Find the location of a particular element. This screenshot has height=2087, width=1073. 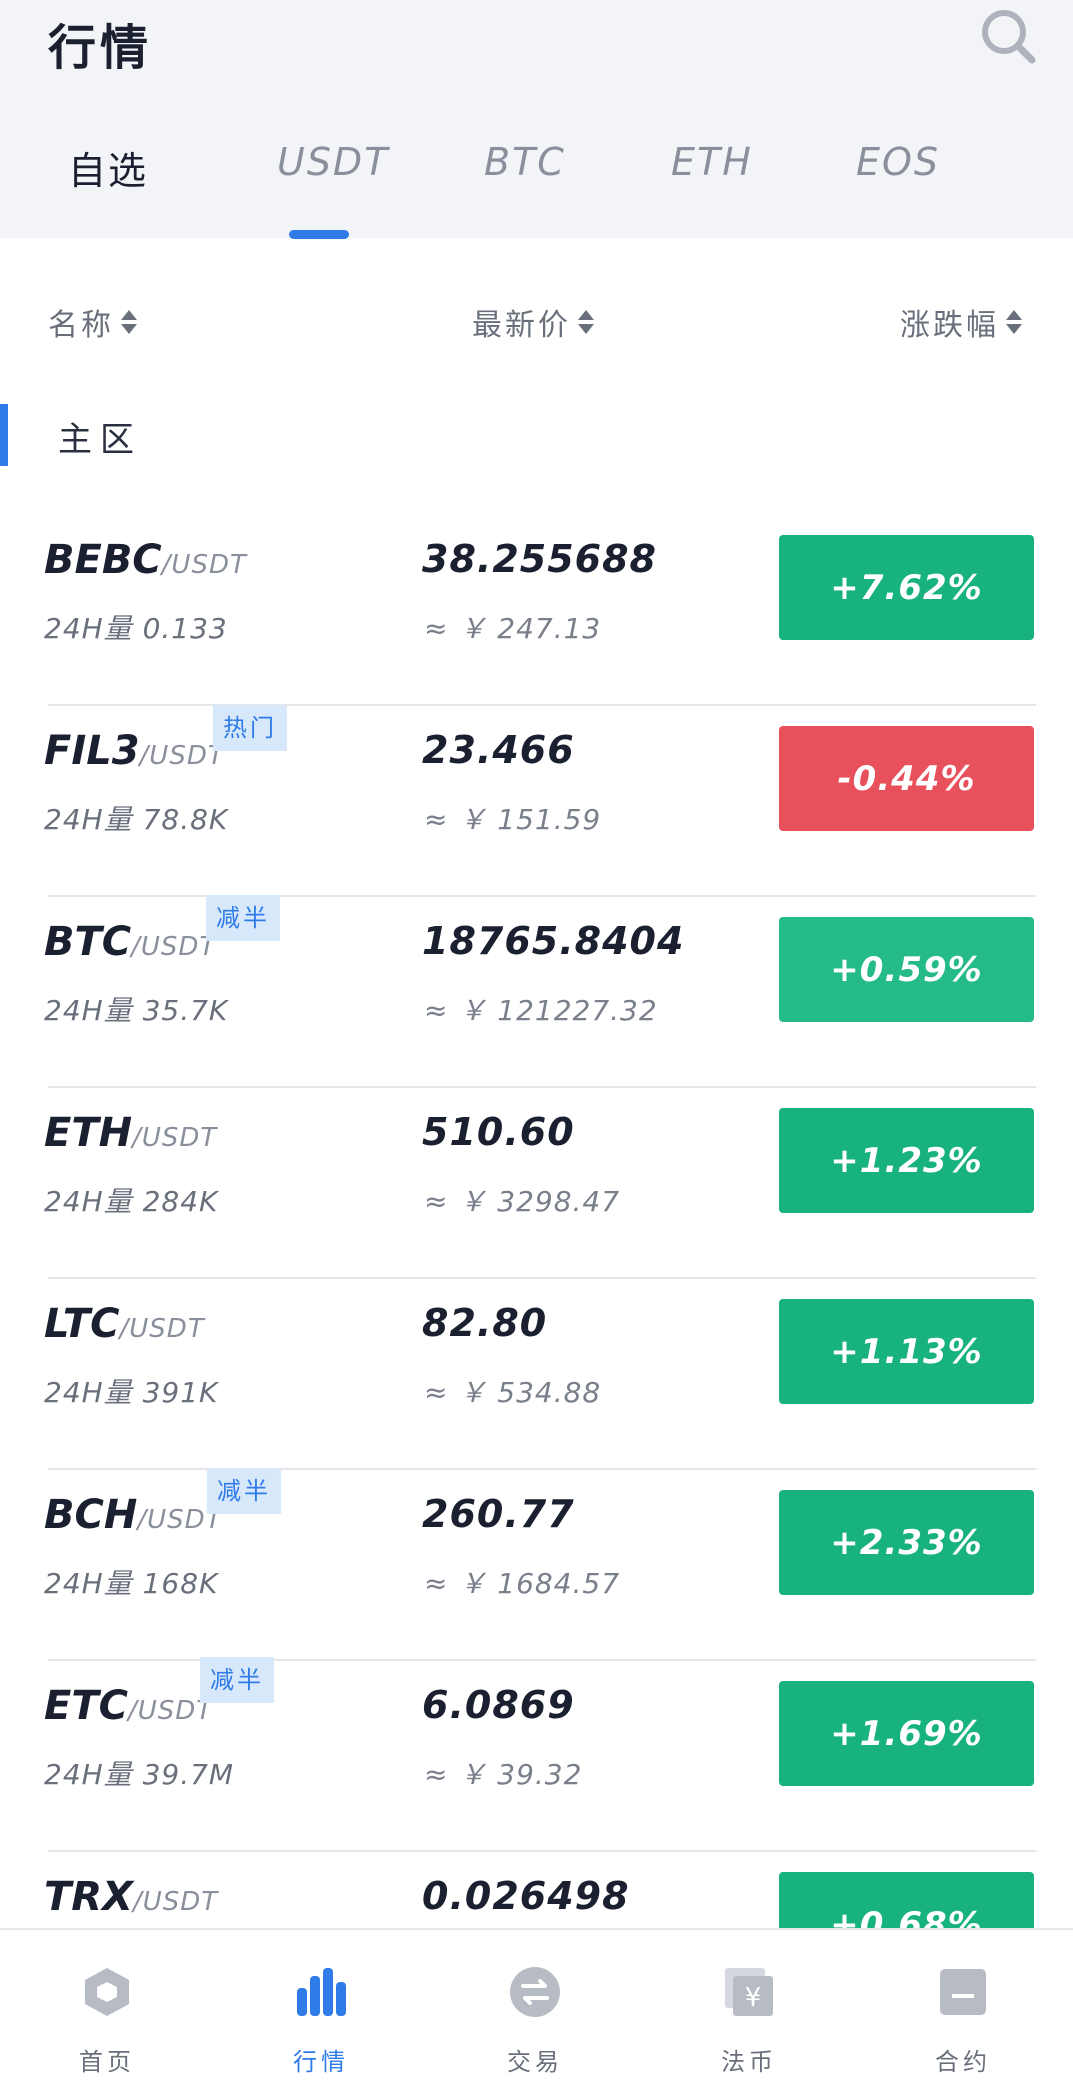

nav-home: 首页 is located at coordinates (107, 2008).